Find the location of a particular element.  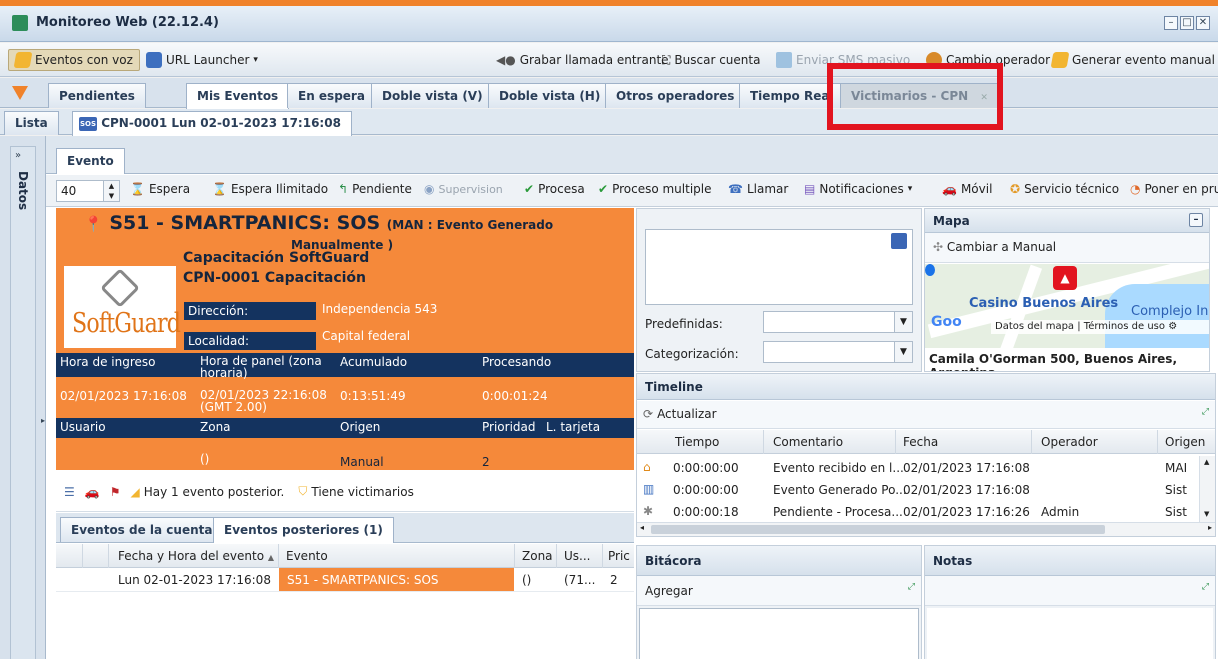

tab-eventos-cuenta: Eventos de la cuenta is located at coordinates (142, 529).